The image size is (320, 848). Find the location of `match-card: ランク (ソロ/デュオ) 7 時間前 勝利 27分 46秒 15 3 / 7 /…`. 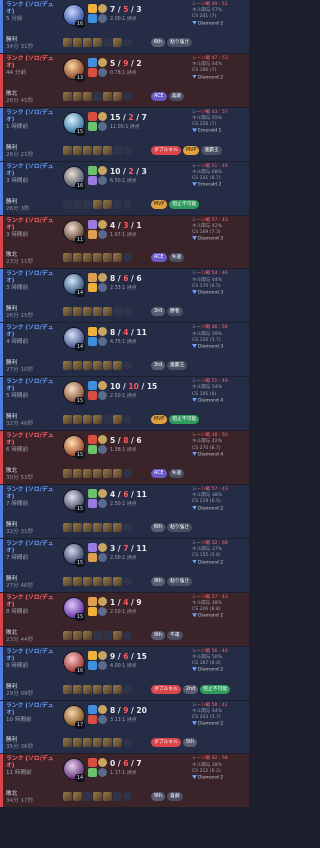

match-card: ランク (ソロ/デュオ) 7 時間前 勝利 27分 46秒 15 3 / 7 /… is located at coordinates (124, 565).